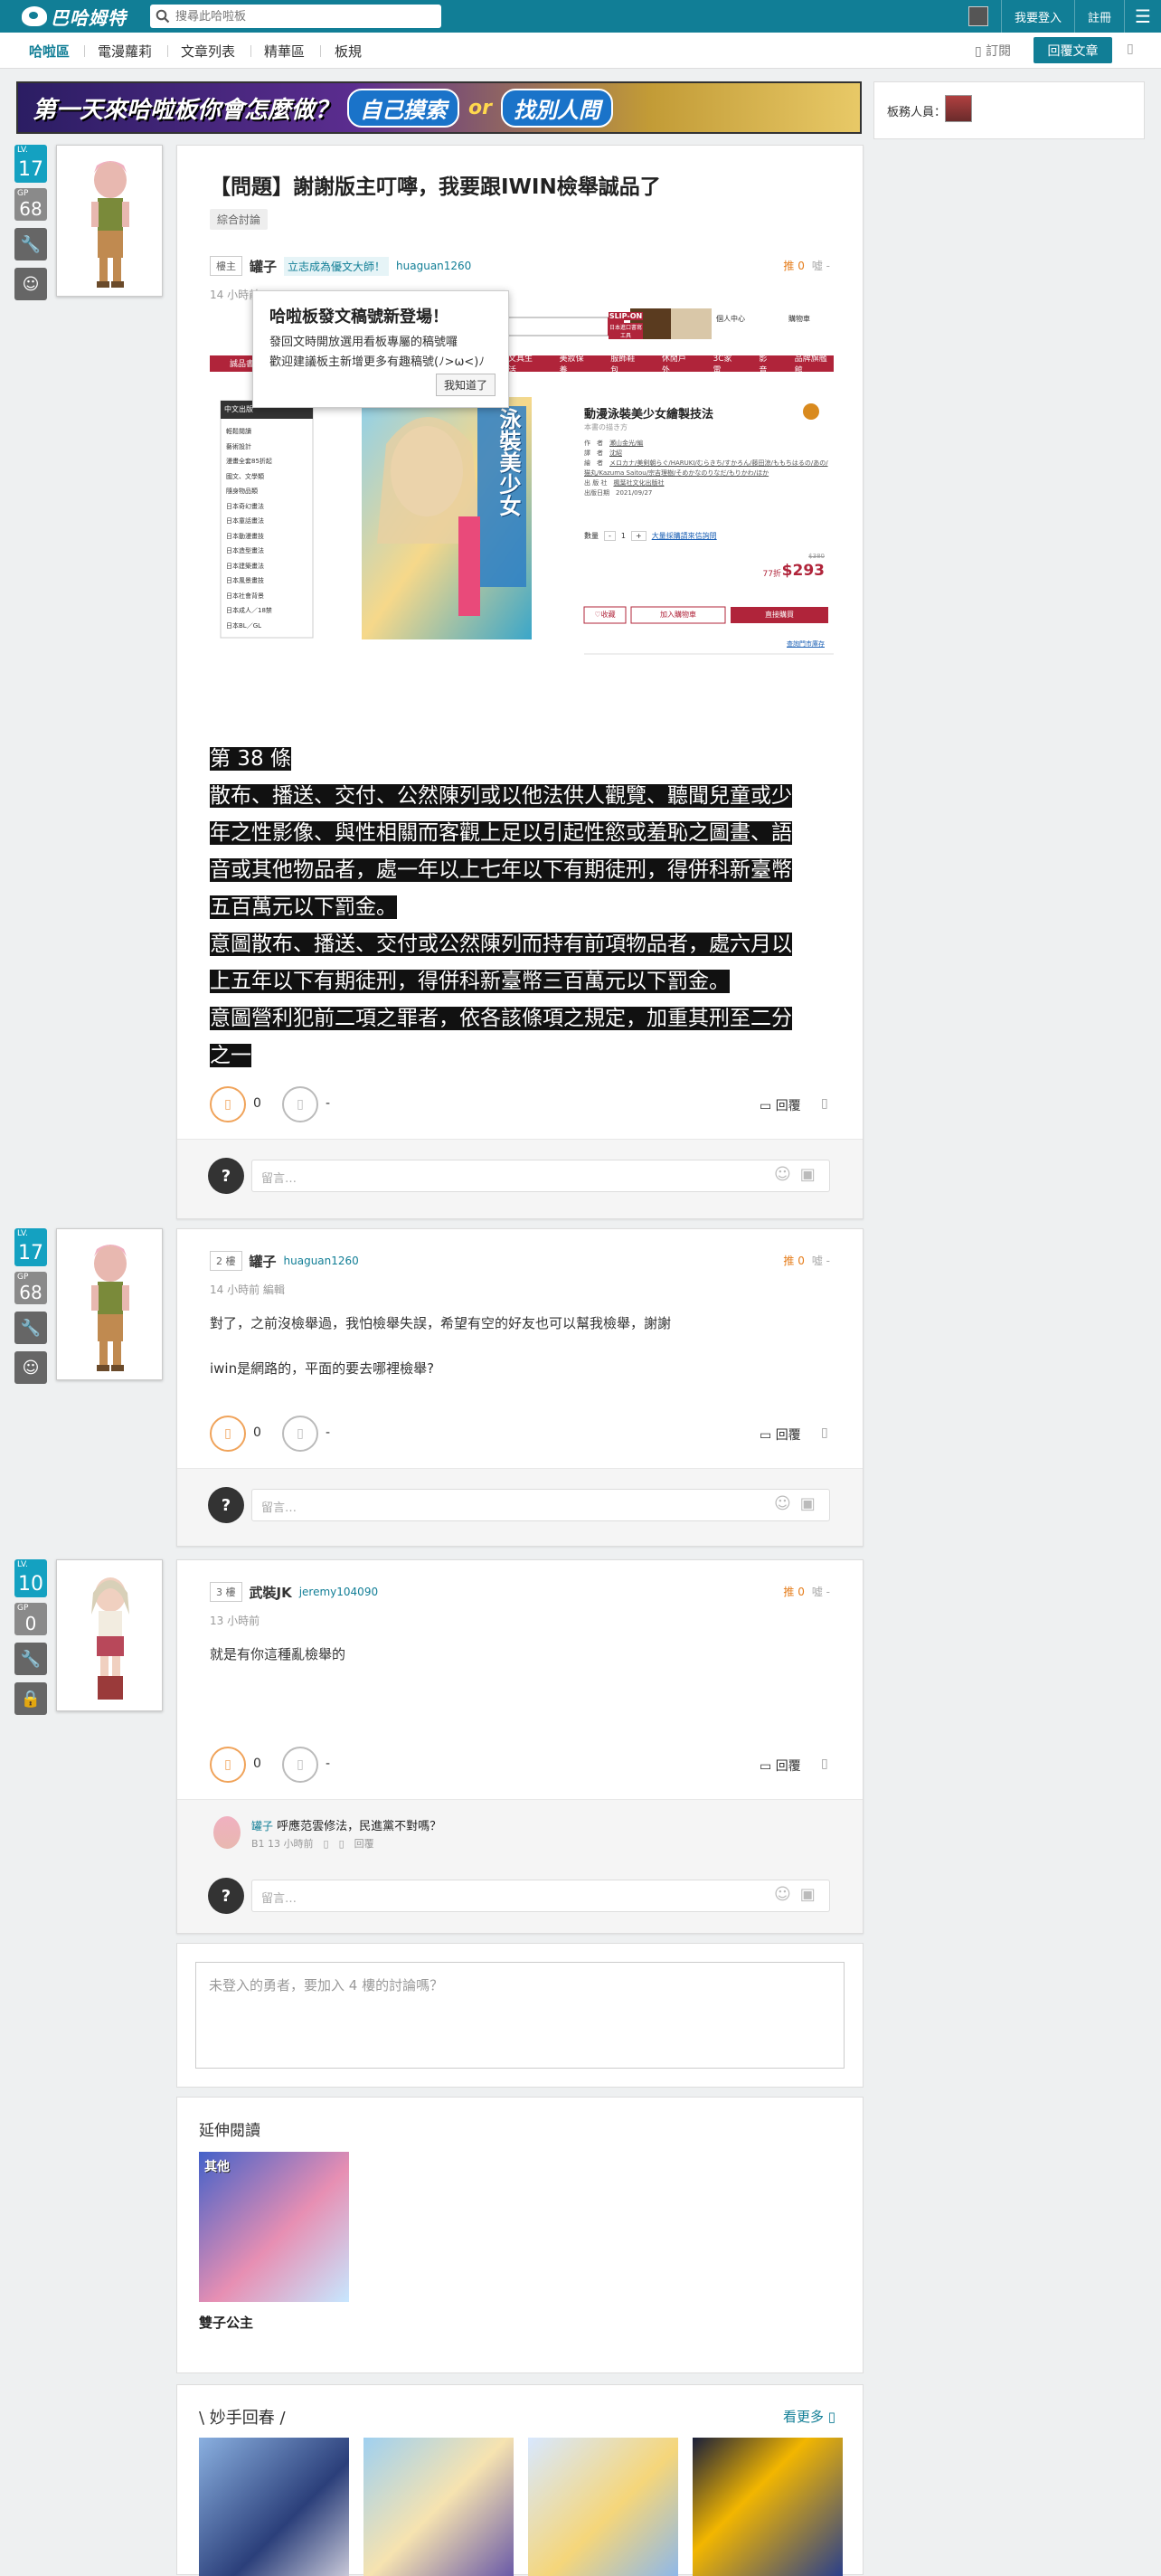 Image resolution: width=1161 pixels, height=2576 pixels. Describe the element at coordinates (227, 1833) in the screenshot. I see `commenter-avatar` at that location.